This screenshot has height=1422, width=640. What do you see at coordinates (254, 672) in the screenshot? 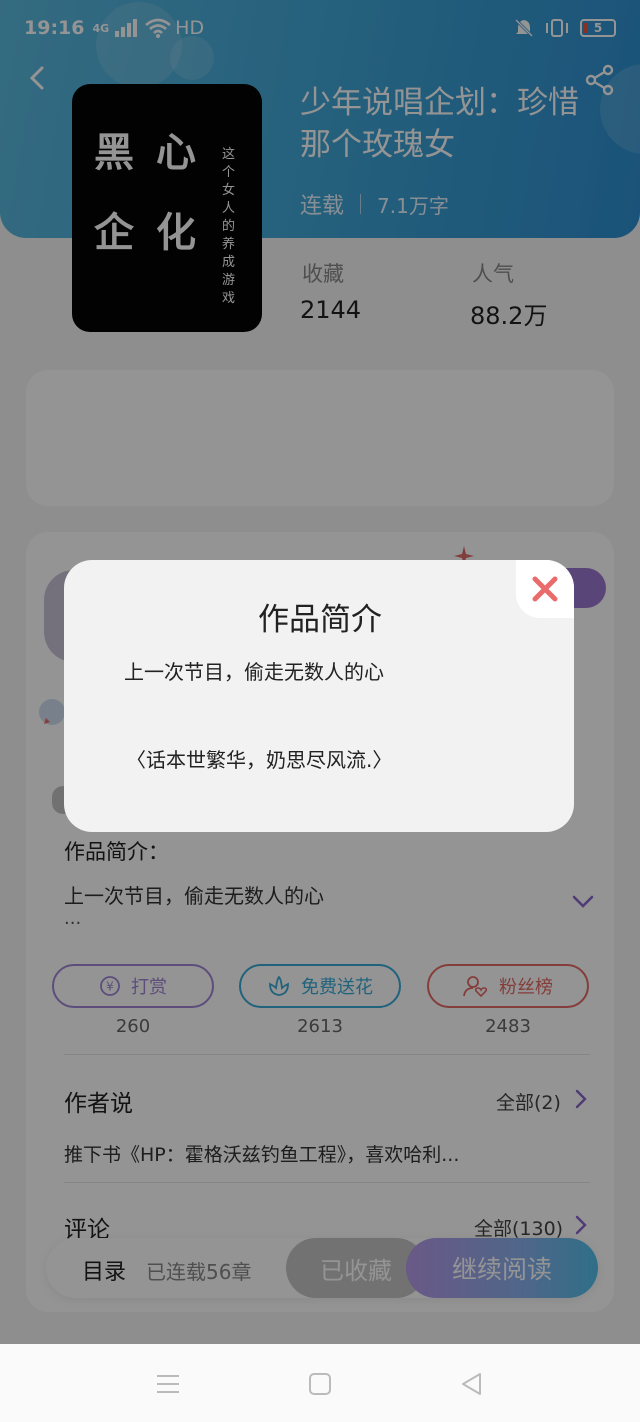
I see `modal-intro-line: 上一次节目，偷走无数人的心` at bounding box center [254, 672].